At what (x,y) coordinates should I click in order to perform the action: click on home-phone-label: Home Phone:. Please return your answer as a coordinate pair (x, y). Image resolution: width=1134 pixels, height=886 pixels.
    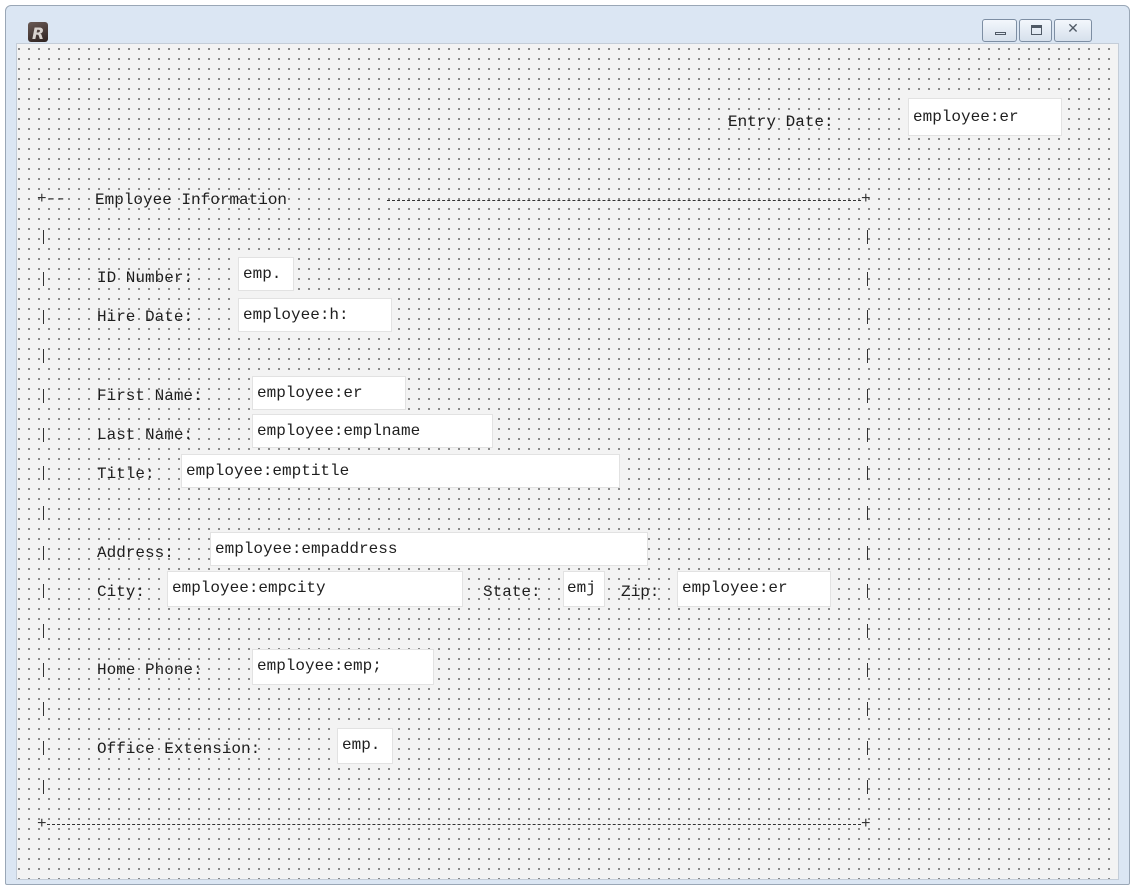
    Looking at the image, I should click on (150, 670).